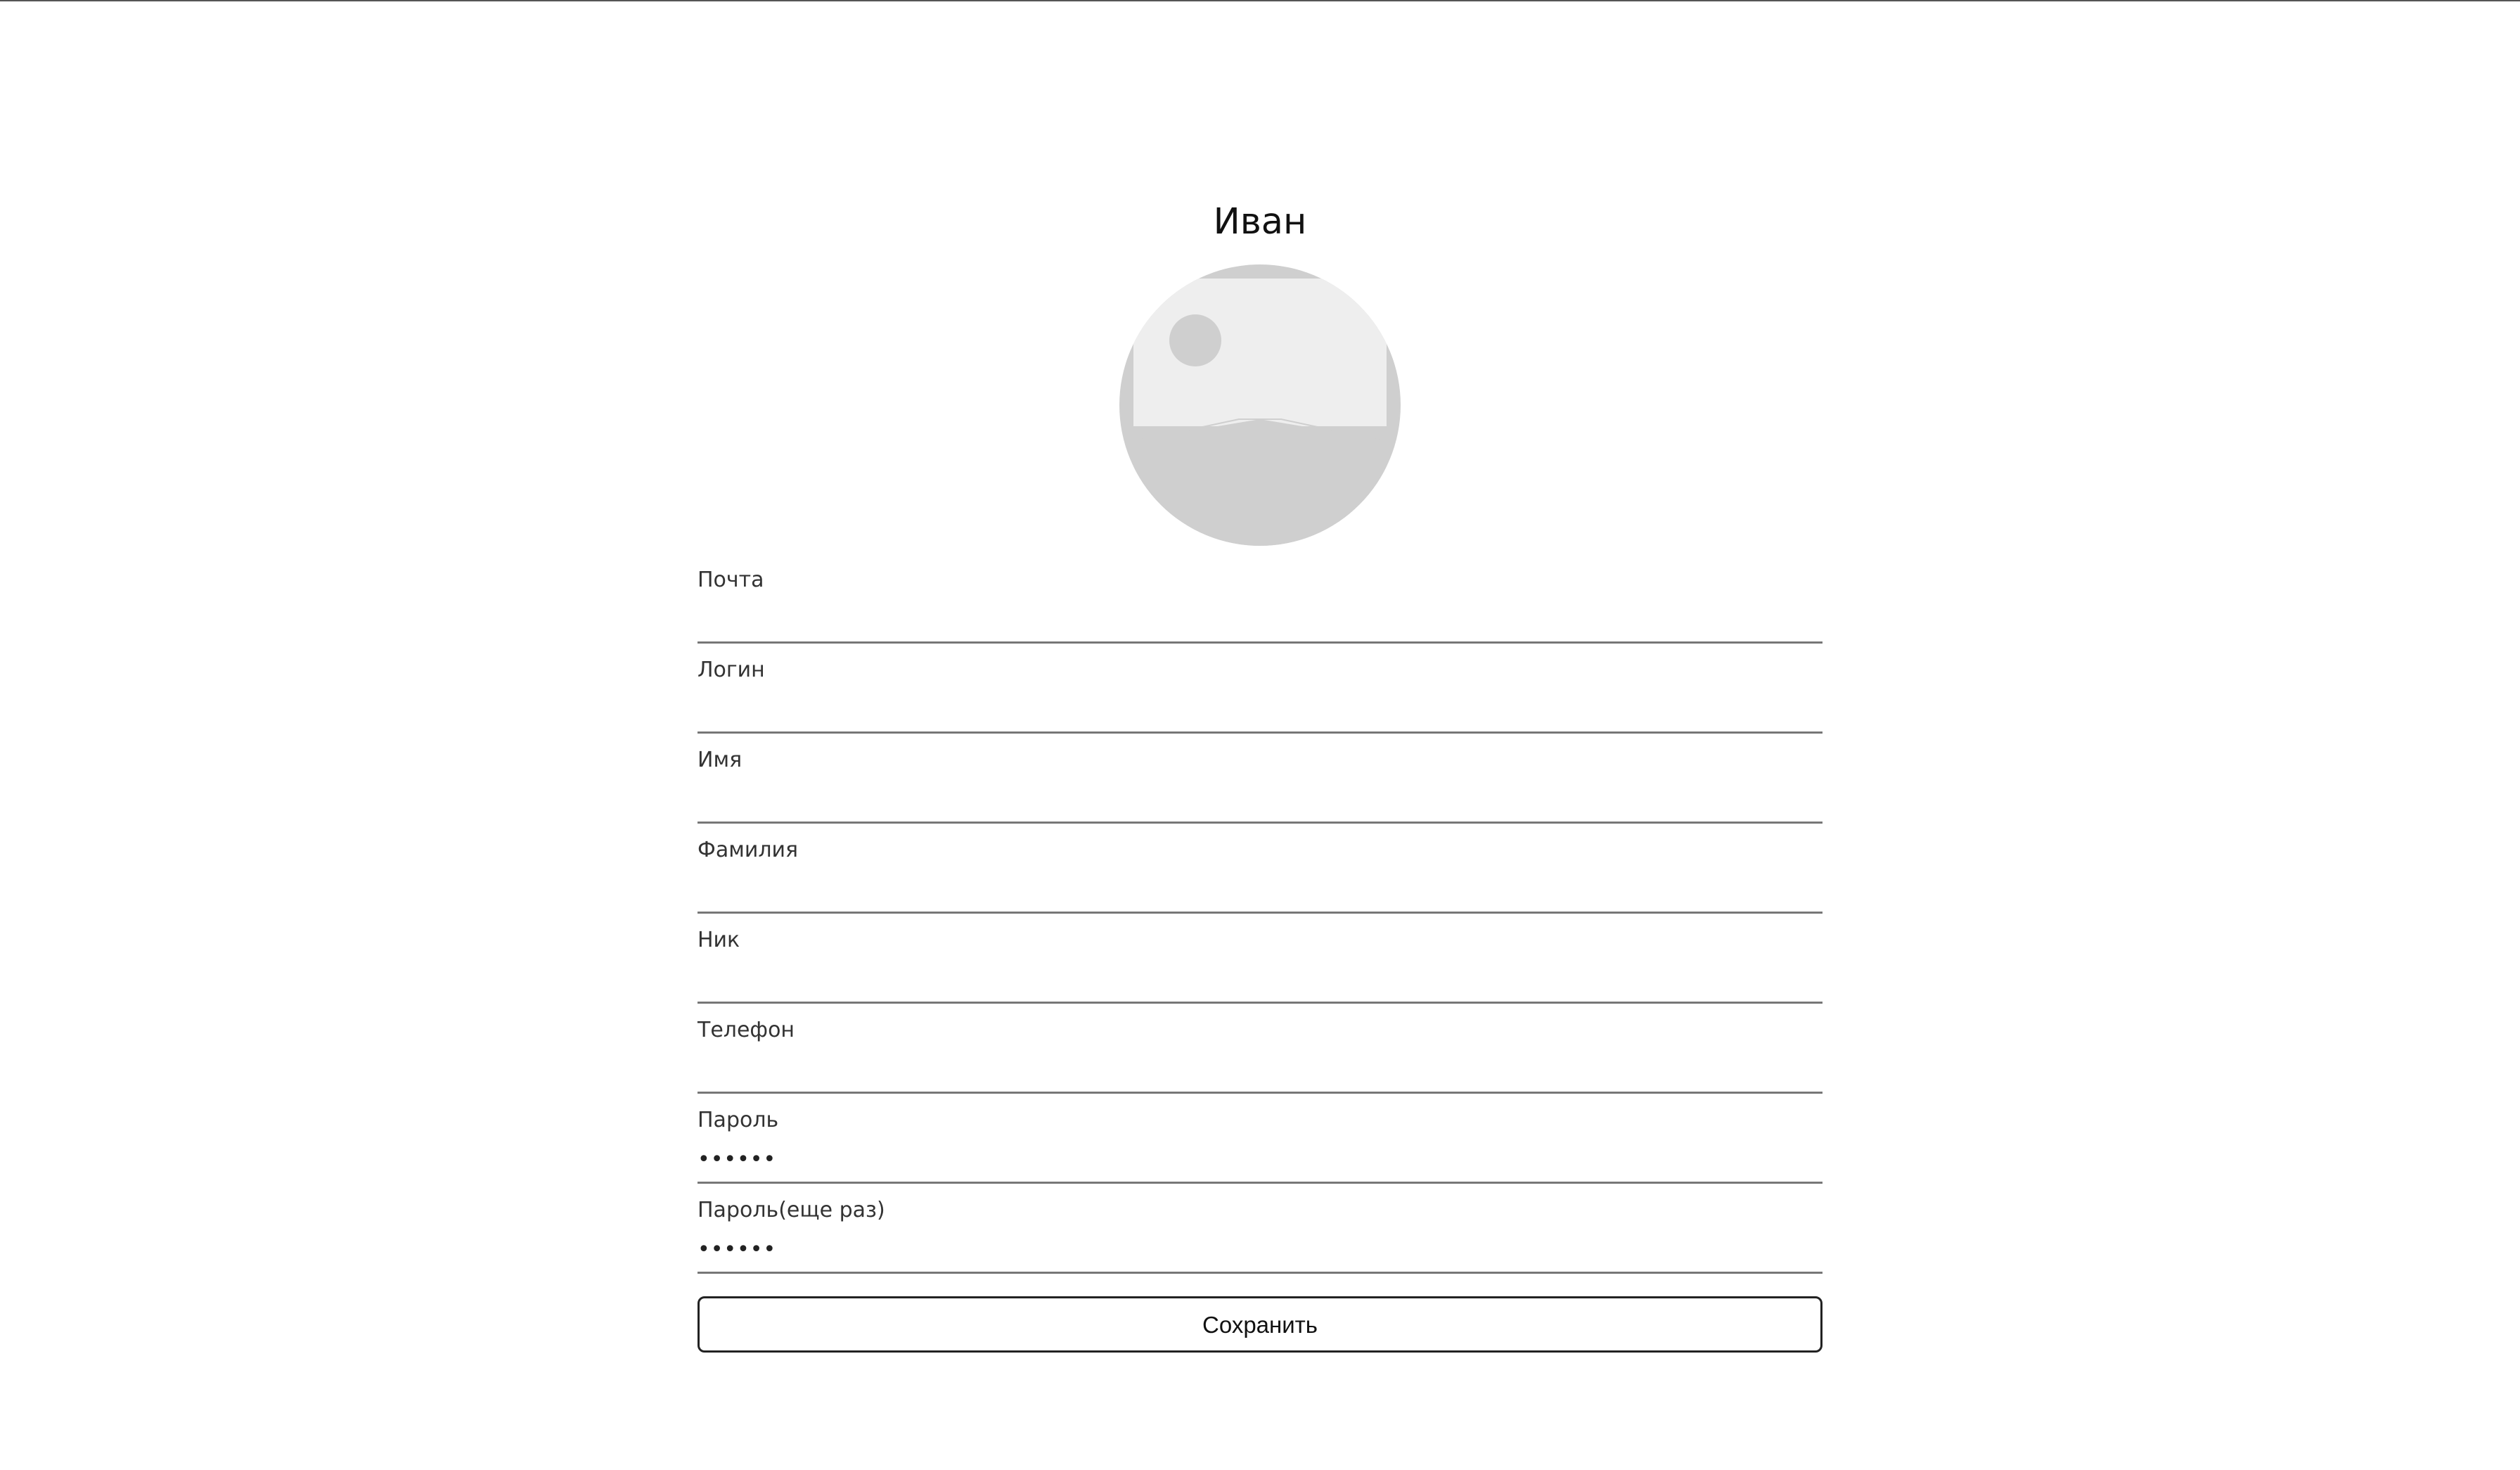 Image resolution: width=2520 pixels, height=1470 pixels. What do you see at coordinates (791, 1210) in the screenshot?
I see `password-repeat-label: Пароль(еще раз)` at bounding box center [791, 1210].